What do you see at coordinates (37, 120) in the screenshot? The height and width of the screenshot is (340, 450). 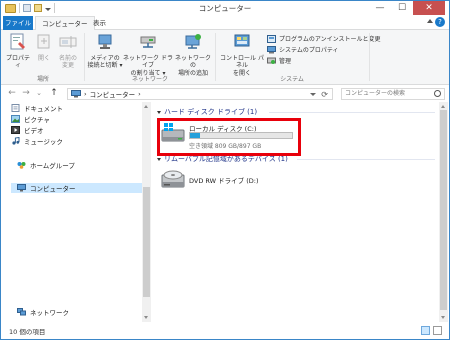 I see `nav-item-label: ピクチャ` at bounding box center [37, 120].